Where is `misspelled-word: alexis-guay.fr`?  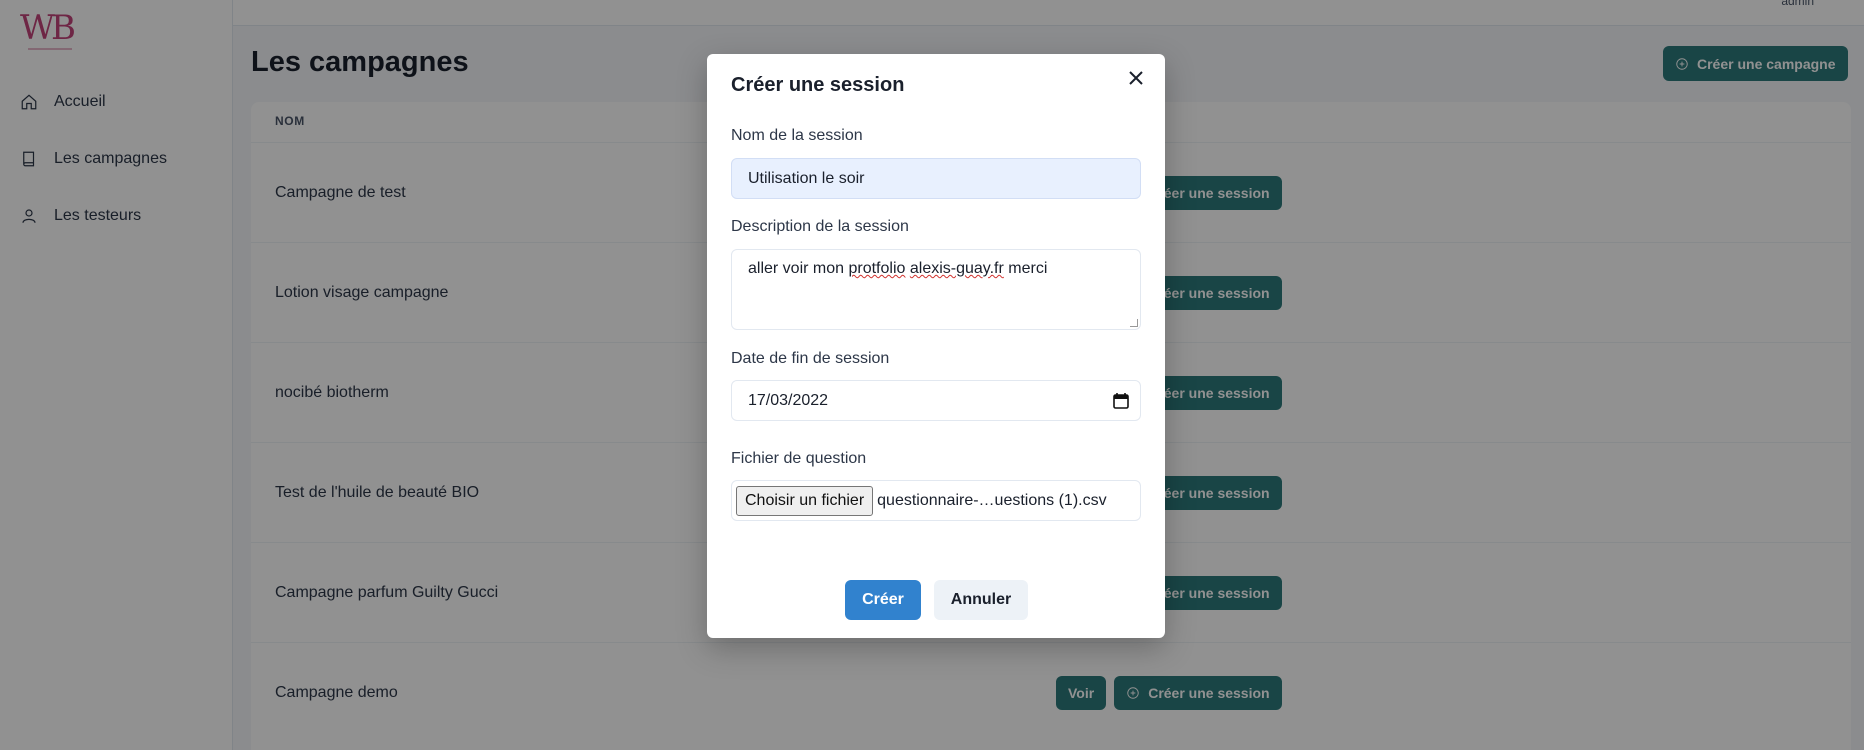
misspelled-word: alexis-guay.fr is located at coordinates (956, 268).